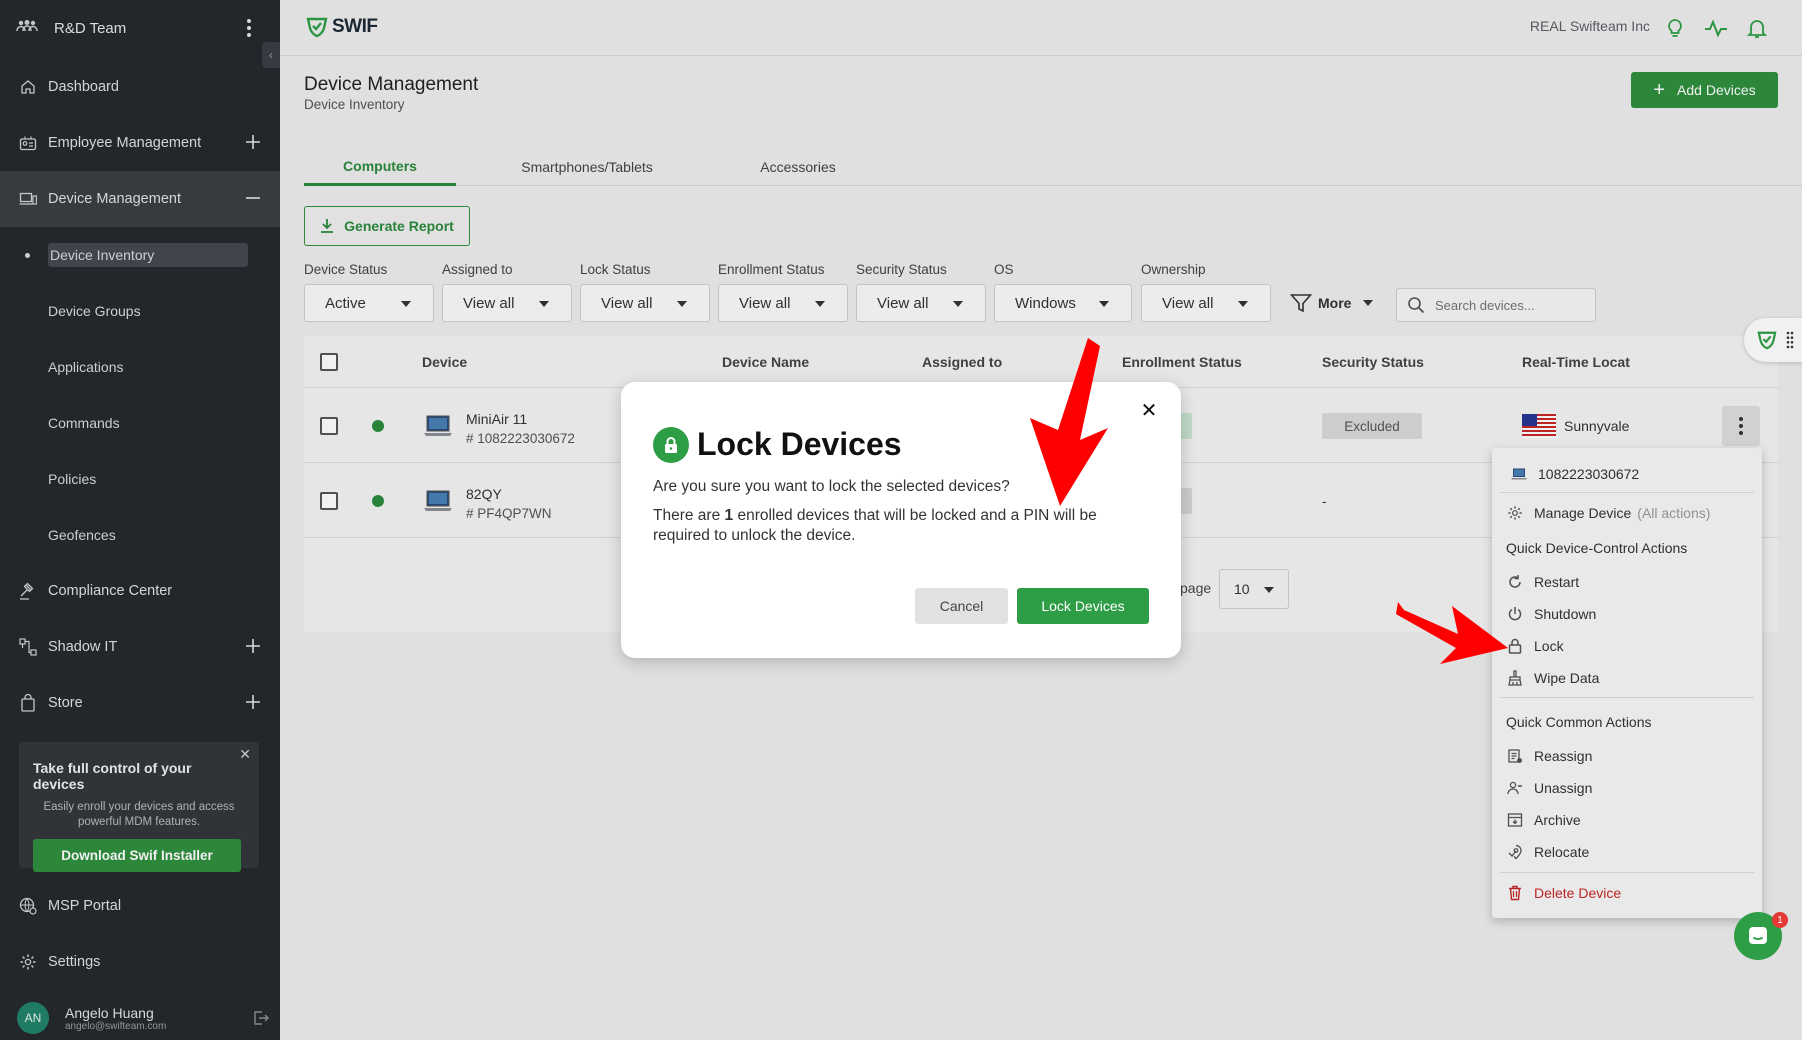 The width and height of the screenshot is (1802, 1040). What do you see at coordinates (1149, 411) in the screenshot?
I see `close-icon: ✕` at bounding box center [1149, 411].